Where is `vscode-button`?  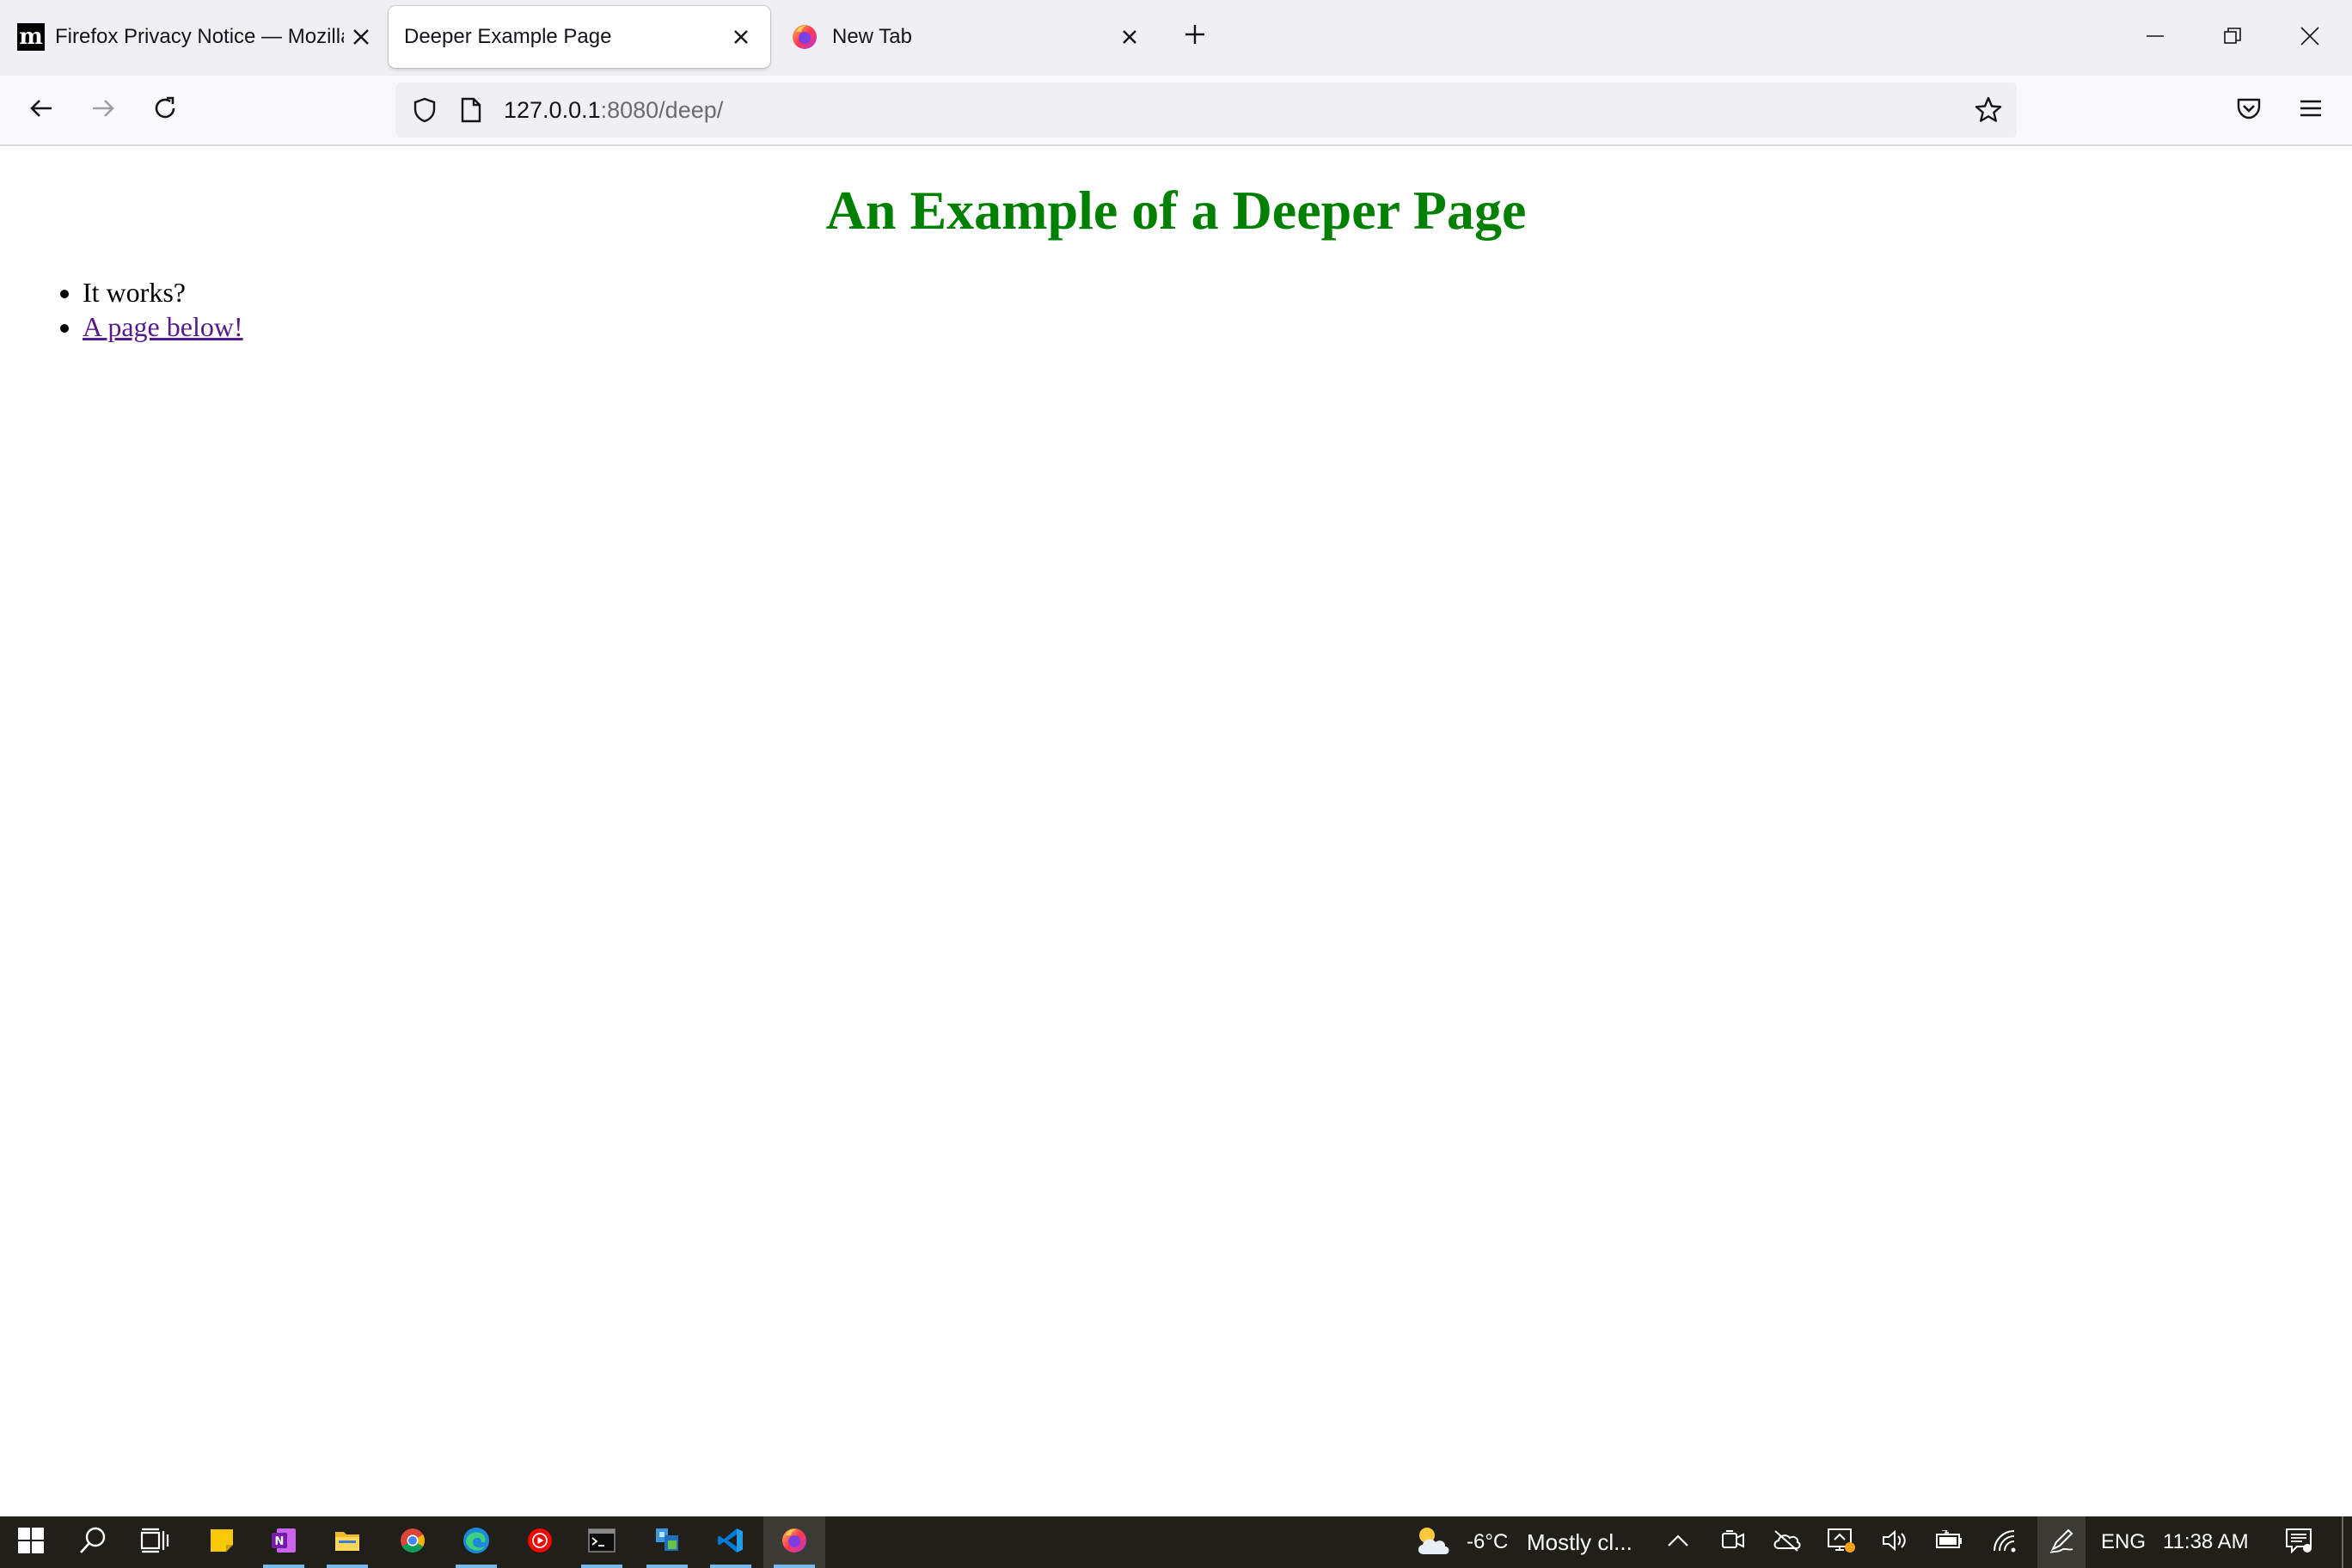 vscode-button is located at coordinates (731, 1542).